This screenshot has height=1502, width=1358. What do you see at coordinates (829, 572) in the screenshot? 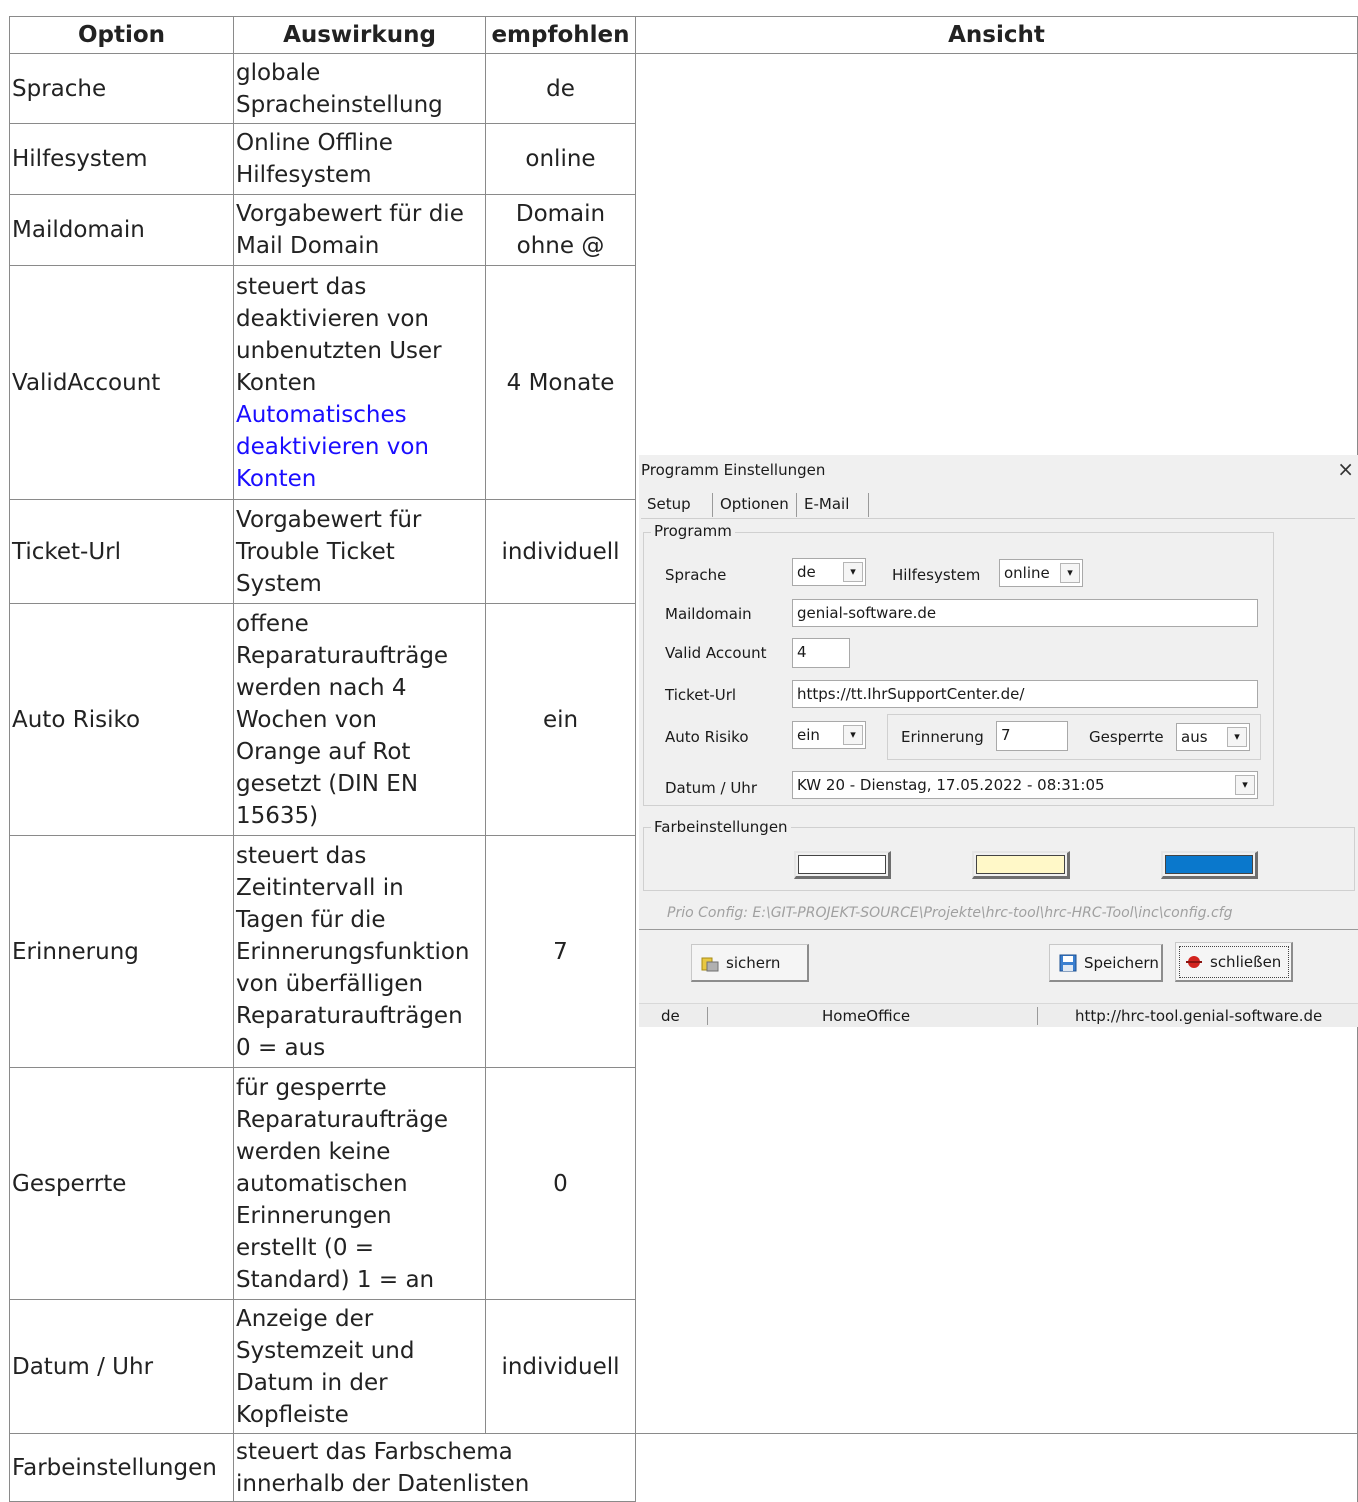
I see `sprache-select: de ▾` at bounding box center [829, 572].